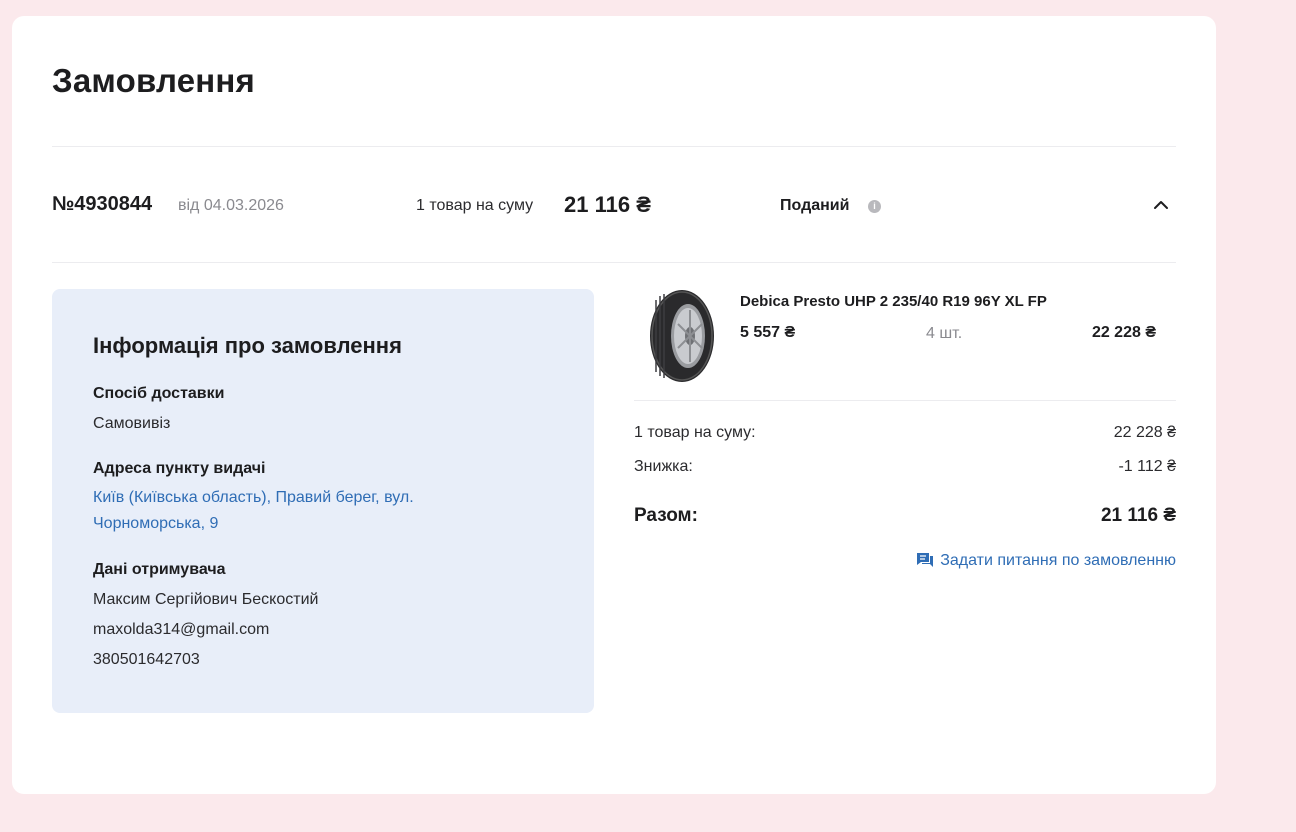 This screenshot has height=832, width=1296. Describe the element at coordinates (206, 599) in the screenshot. I see `recipient-name: Максим Сергійович Бескостий` at that location.